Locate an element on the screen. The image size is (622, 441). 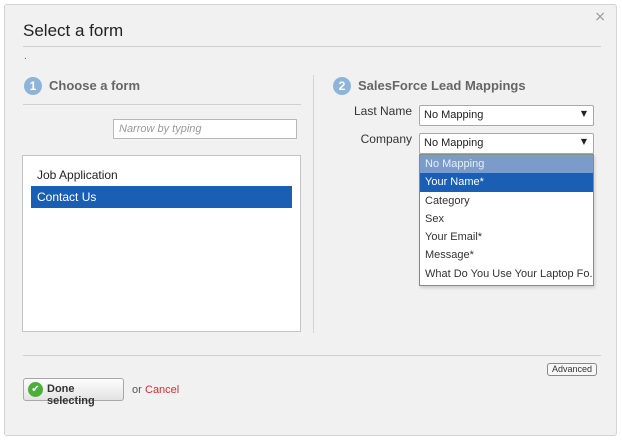
narrow-search-input: Narrow by typing is located at coordinates (205, 129).